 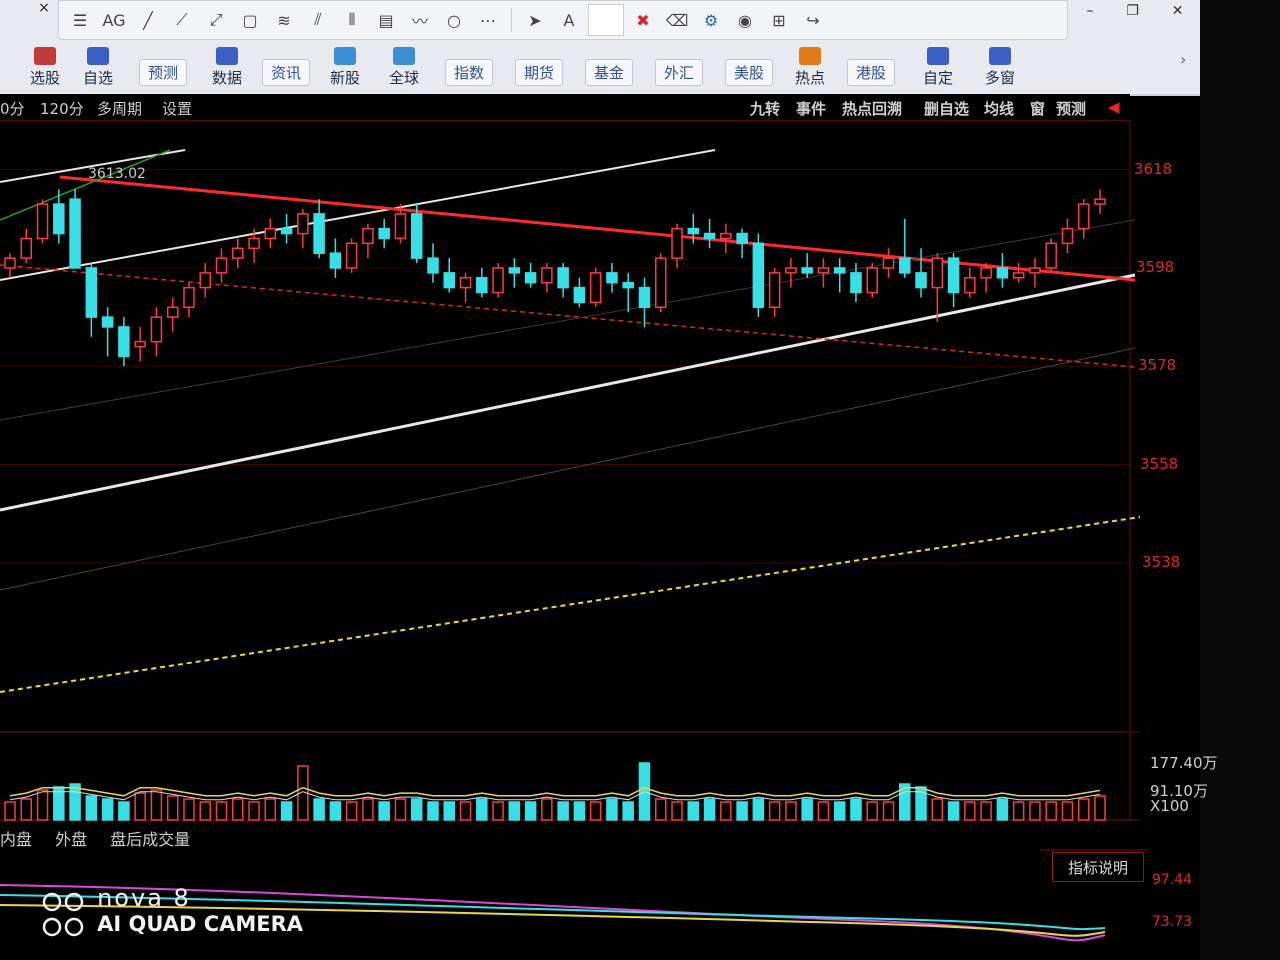 What do you see at coordinates (12, 108) in the screenshot?
I see `period-min: 0分` at bounding box center [12, 108].